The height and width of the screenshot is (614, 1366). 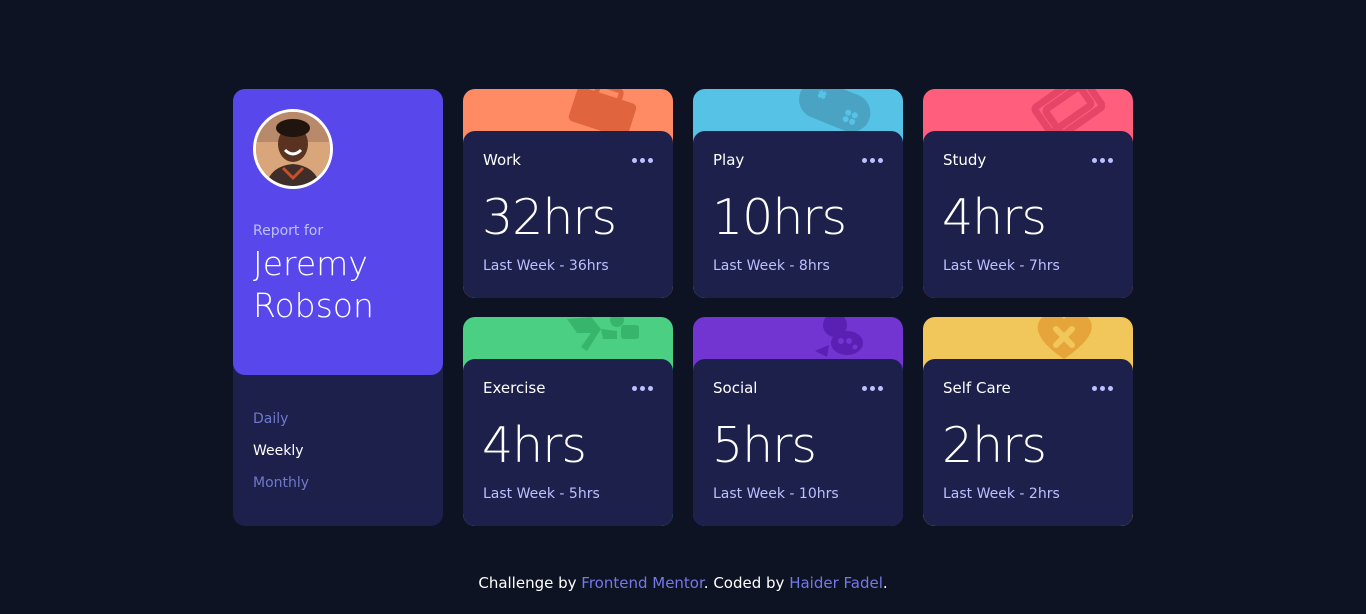 I want to click on user-name: Jeremy Robson, so click(x=313, y=284).